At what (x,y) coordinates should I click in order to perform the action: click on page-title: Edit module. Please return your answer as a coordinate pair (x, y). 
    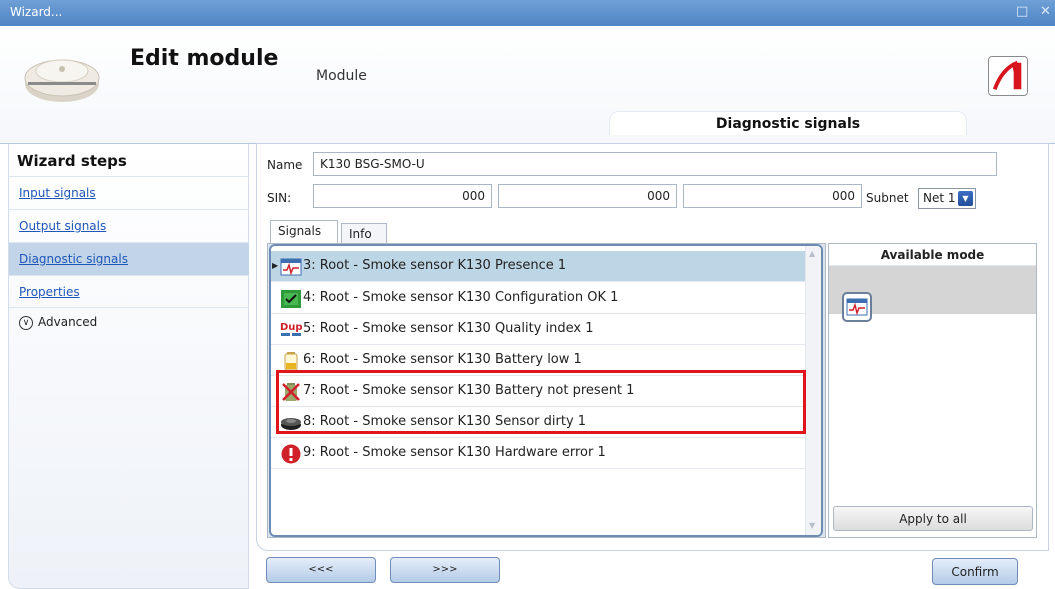
    Looking at the image, I should click on (204, 58).